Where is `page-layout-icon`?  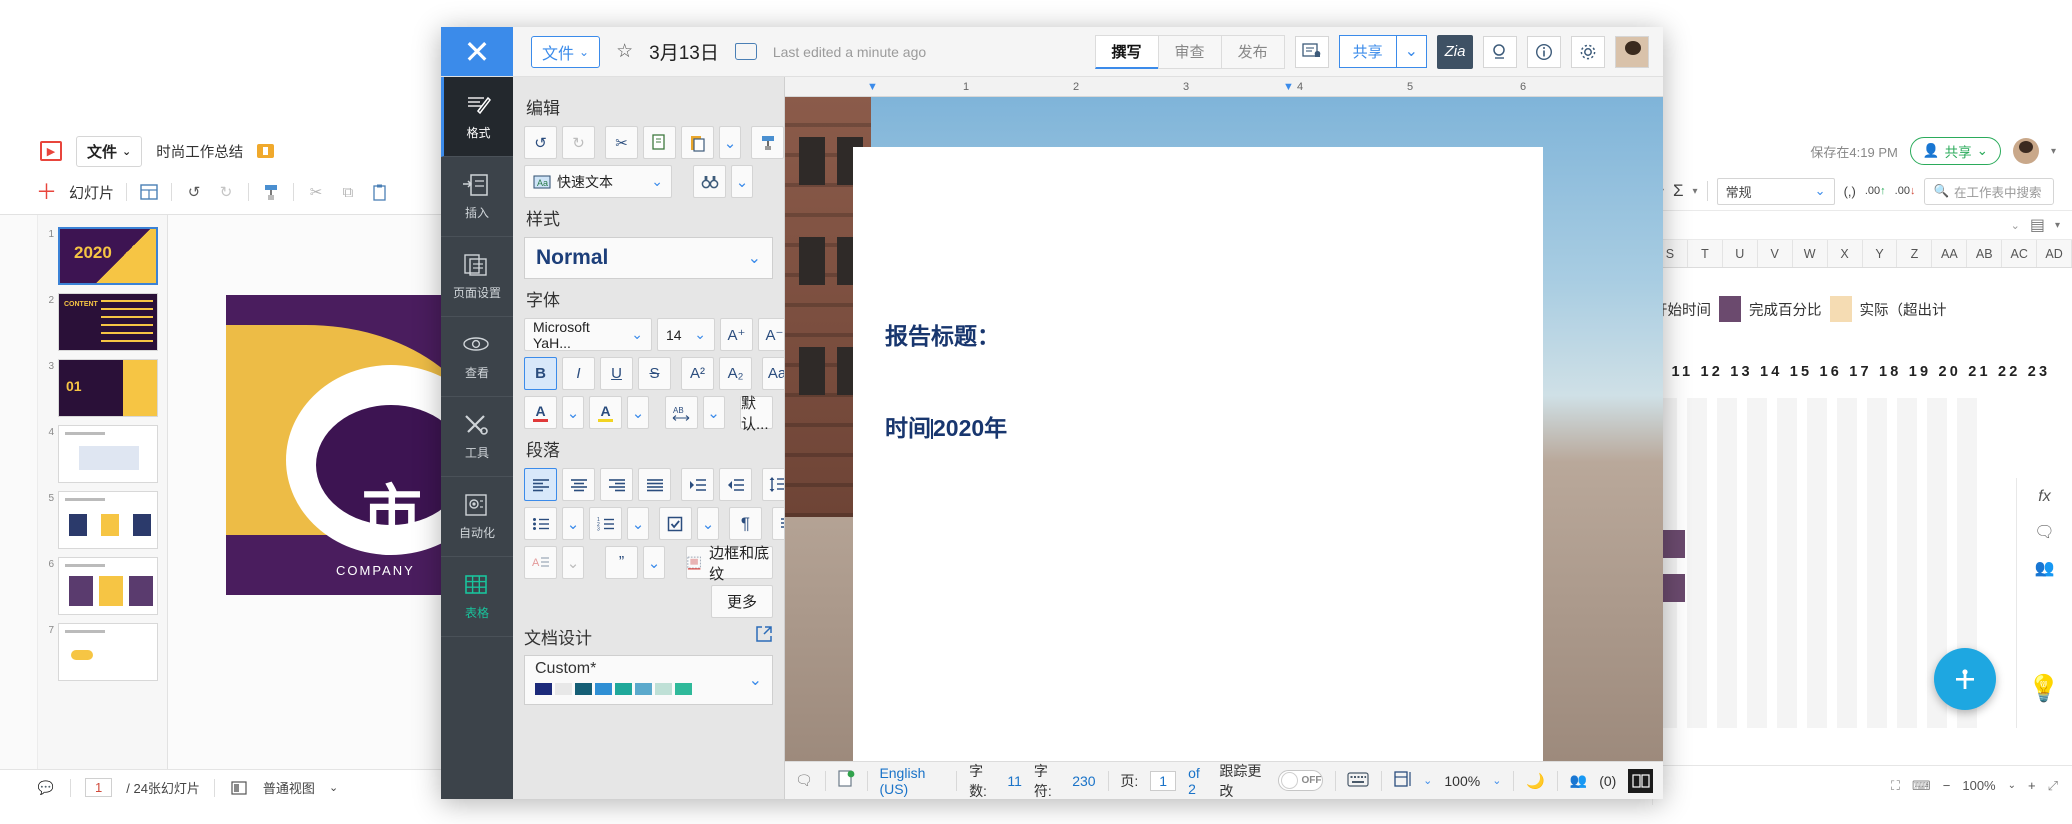 page-layout-icon is located at coordinates (1402, 780).